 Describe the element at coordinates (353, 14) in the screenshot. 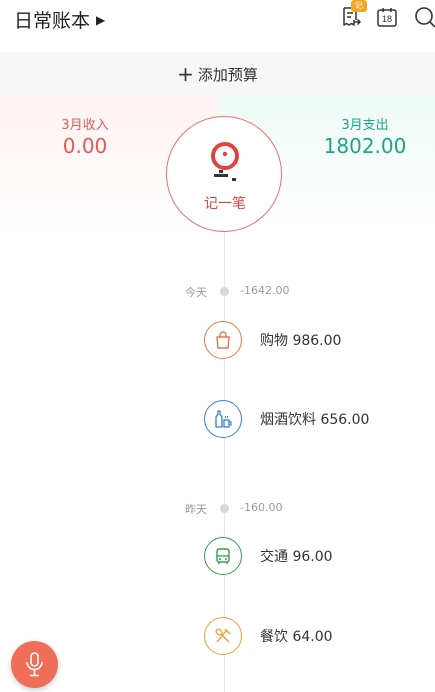

I see `bill-list-button: 记` at that location.